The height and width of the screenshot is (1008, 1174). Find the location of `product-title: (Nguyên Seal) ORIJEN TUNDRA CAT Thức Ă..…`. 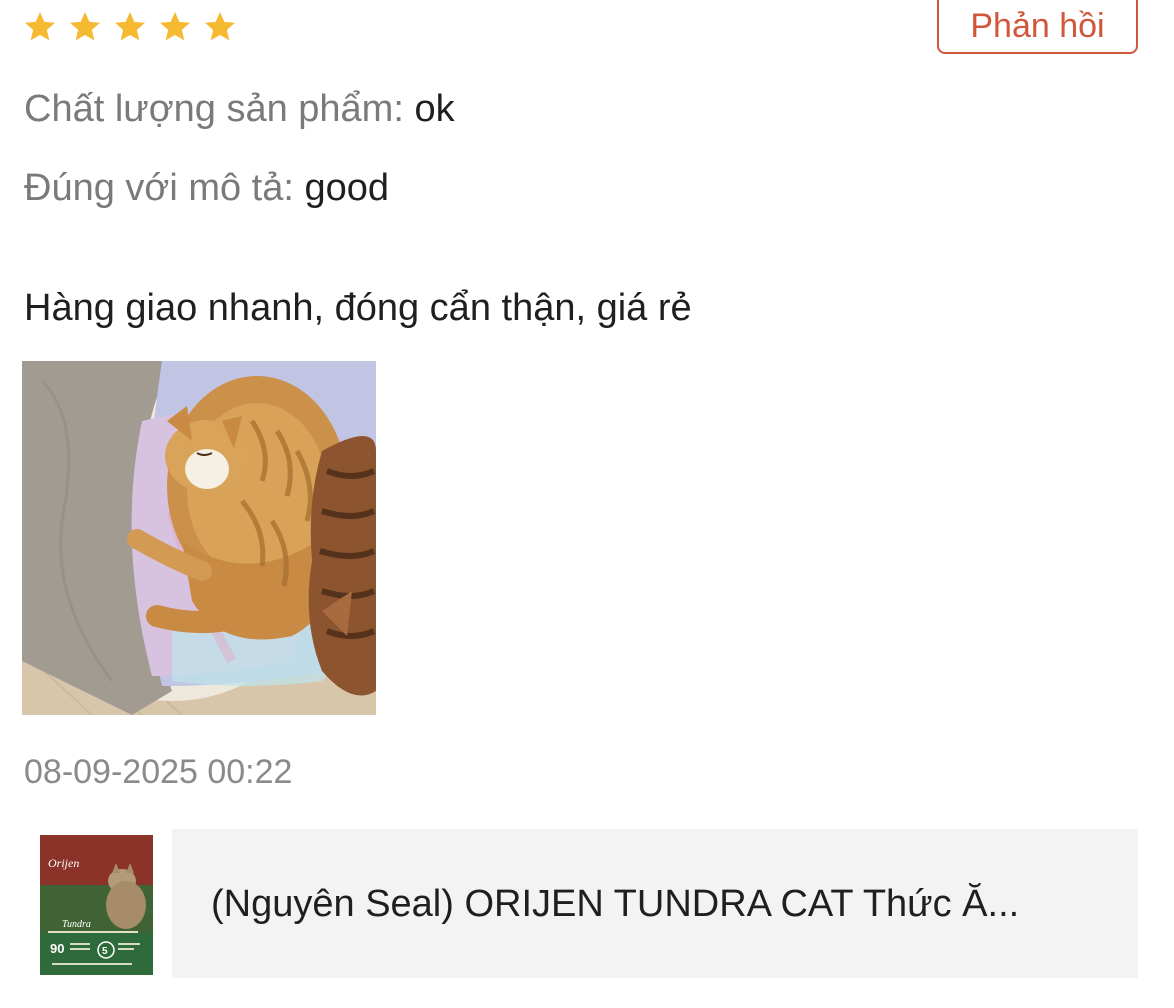

product-title: (Nguyên Seal) ORIJEN TUNDRA CAT Thức Ă..… is located at coordinates (615, 904).